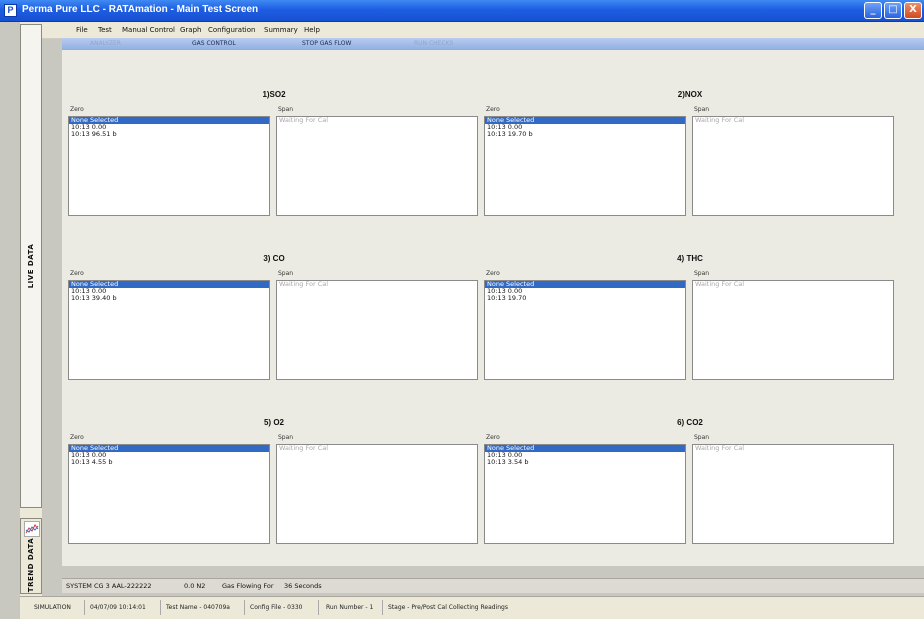  What do you see at coordinates (276, 607) in the screenshot?
I see `status-config-file: Config File - 0330` at bounding box center [276, 607].